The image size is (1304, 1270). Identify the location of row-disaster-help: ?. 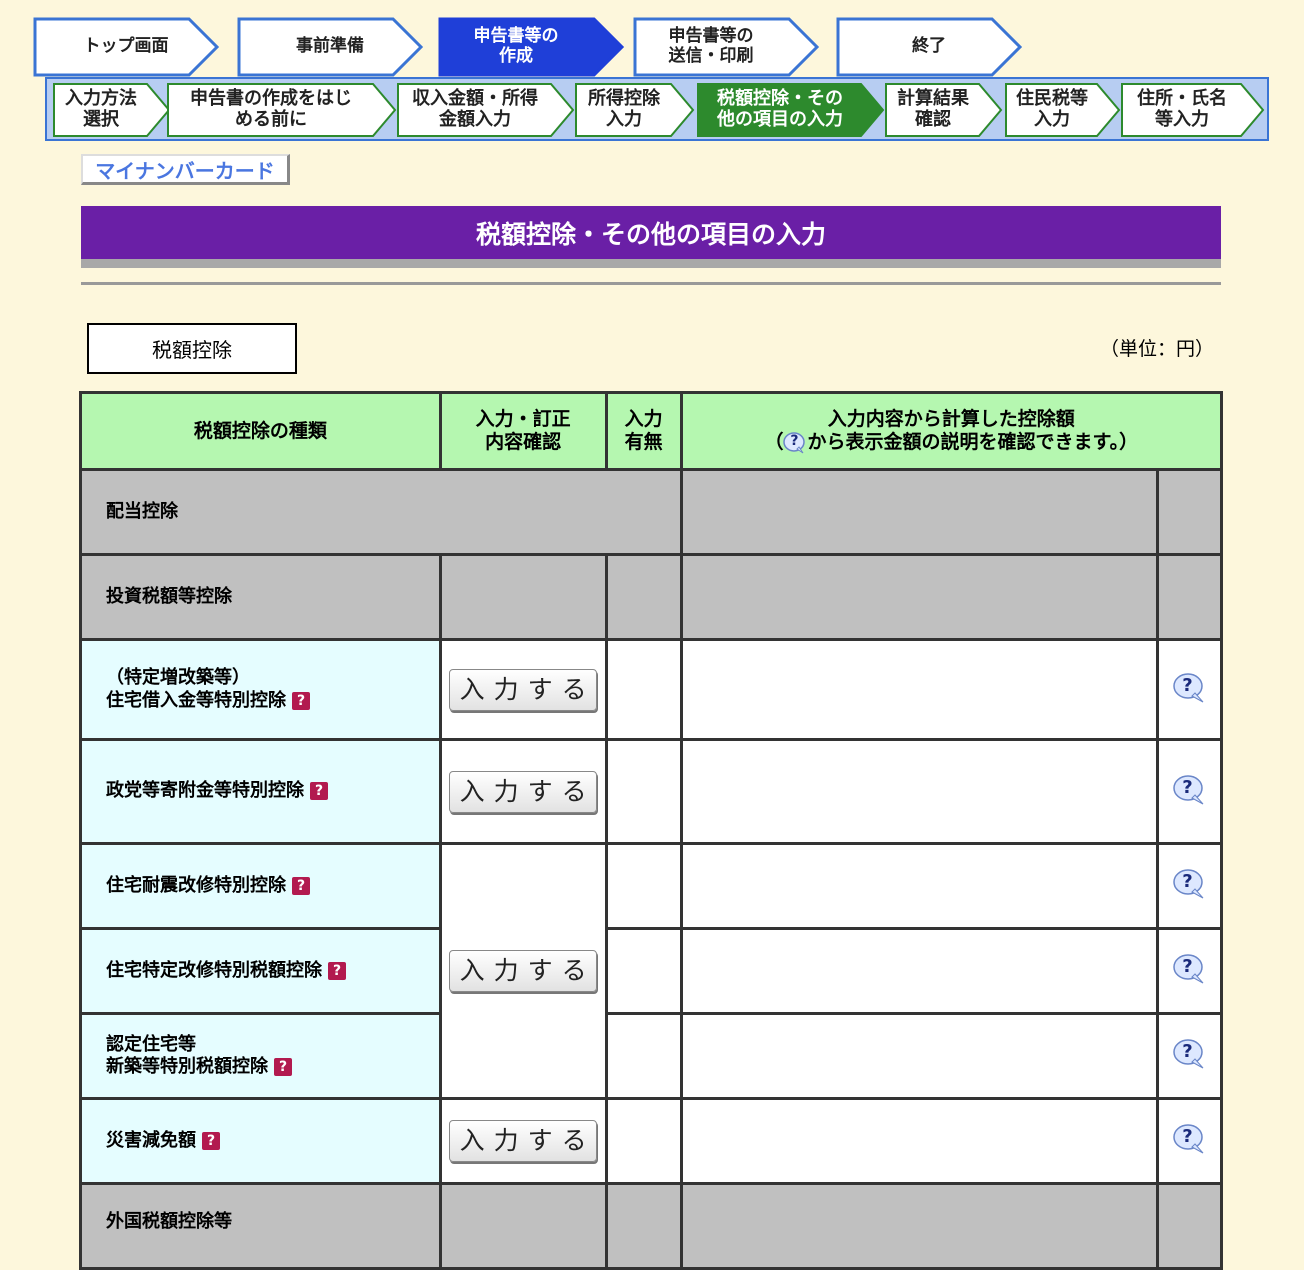
(1189, 1141).